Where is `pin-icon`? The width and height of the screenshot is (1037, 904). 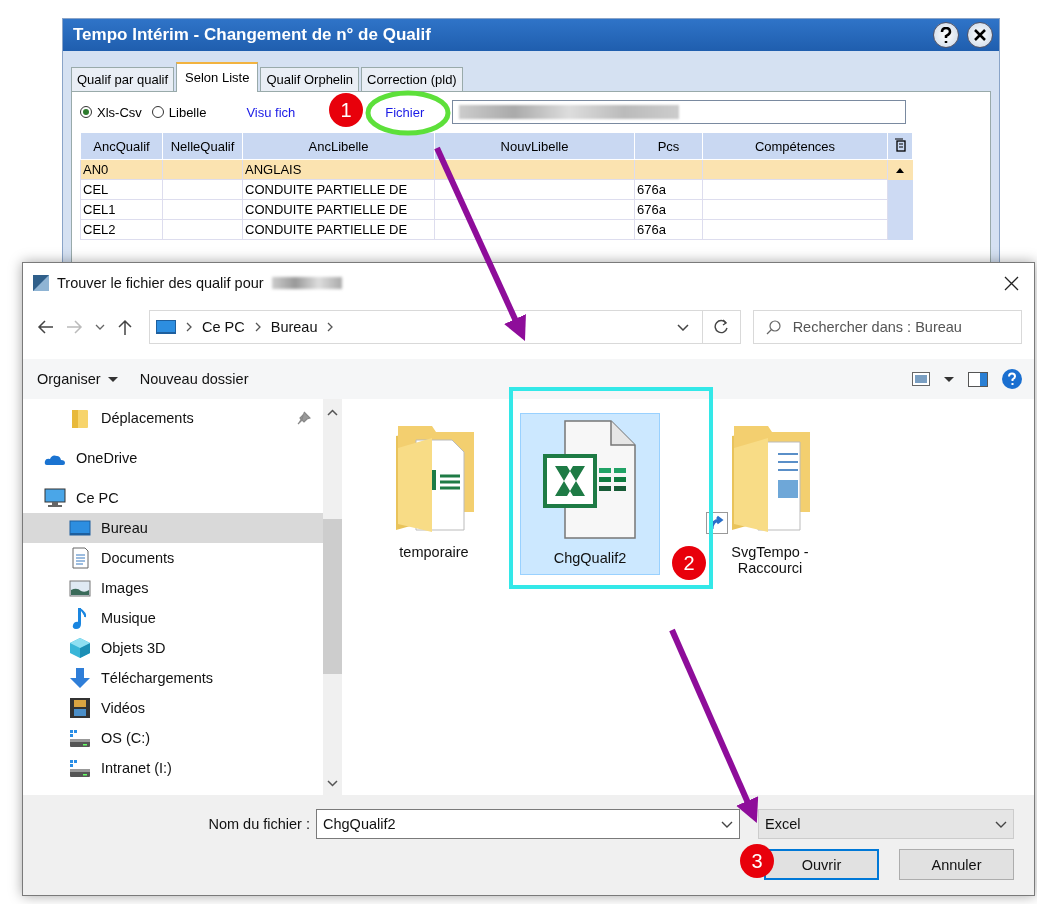 pin-icon is located at coordinates (304, 418).